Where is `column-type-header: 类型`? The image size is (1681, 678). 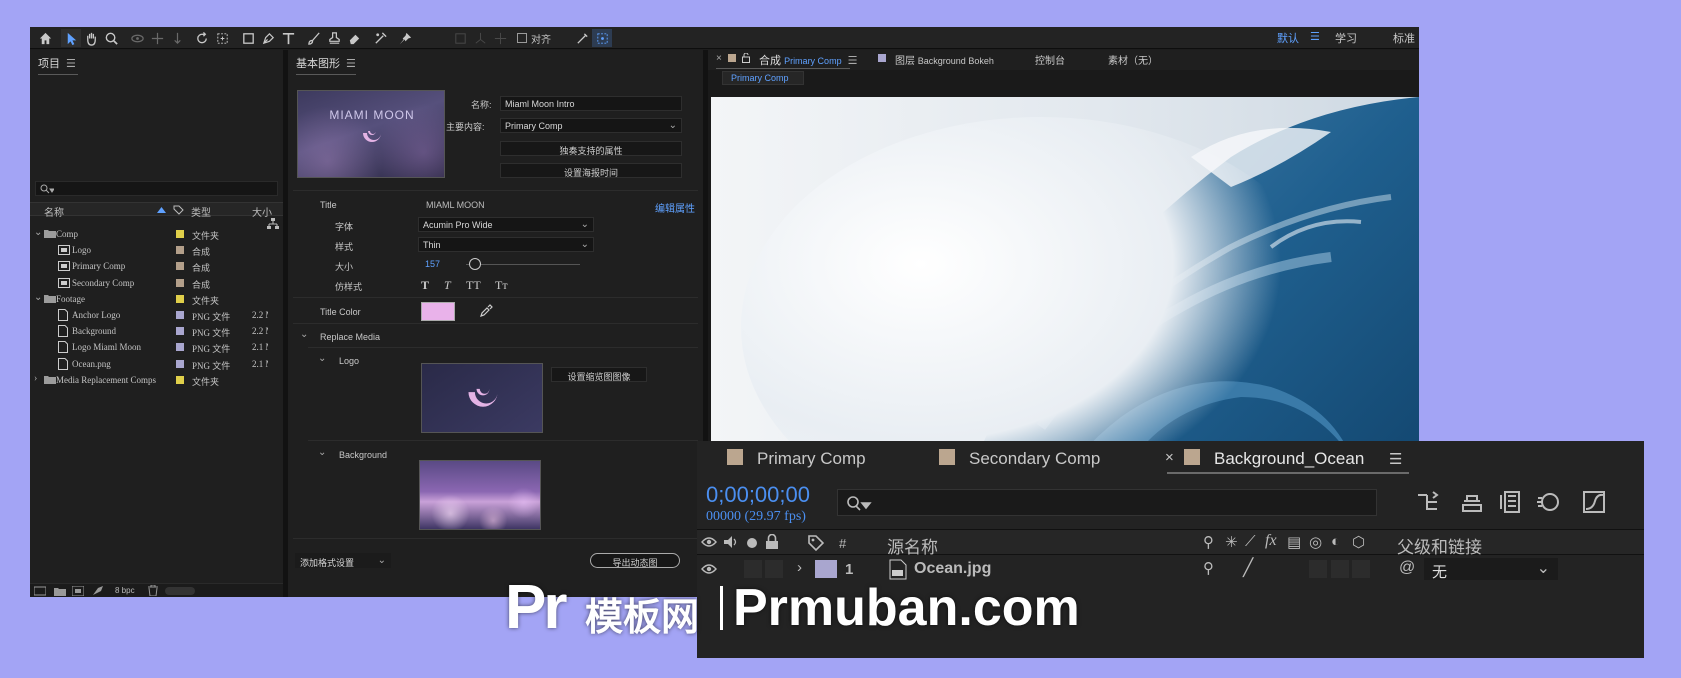 column-type-header: 类型 is located at coordinates (201, 211).